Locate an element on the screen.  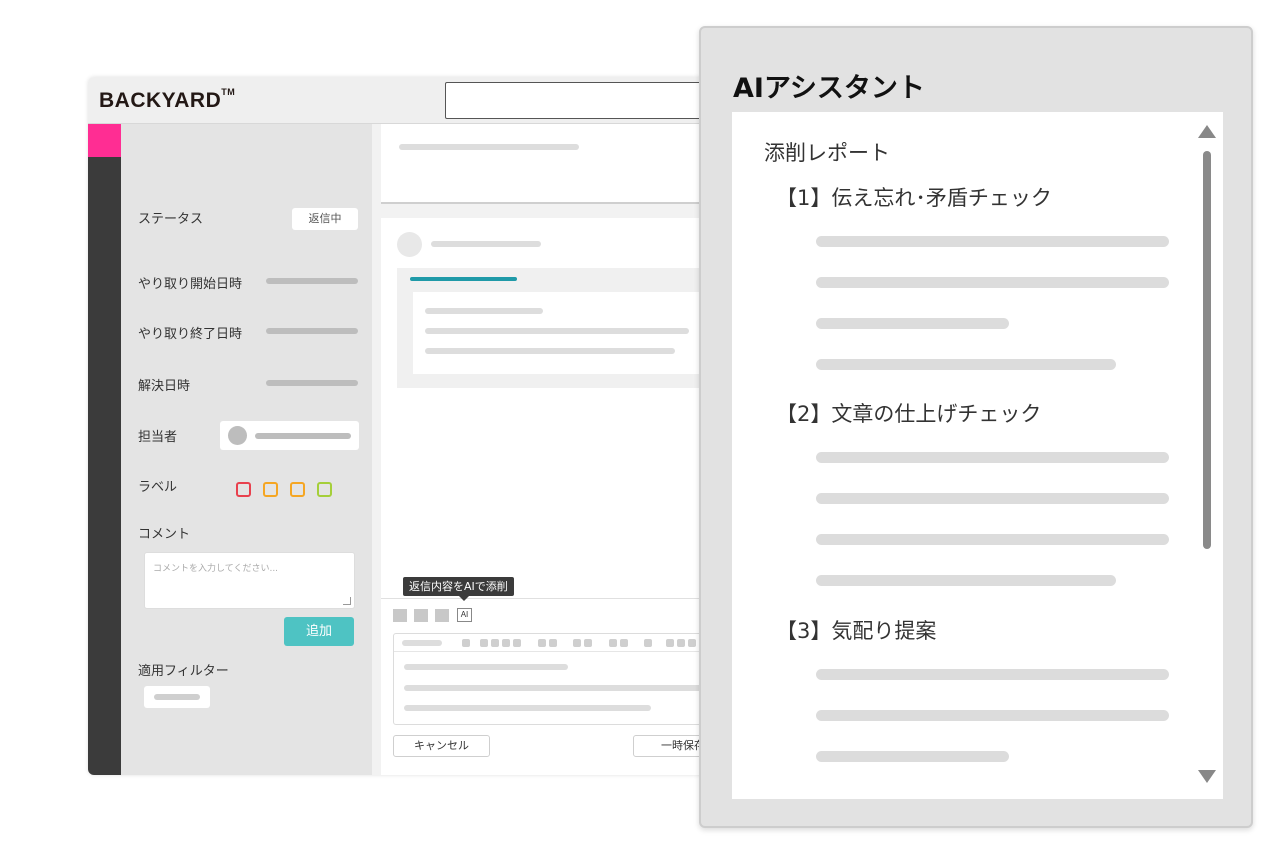
filter-chip is located at coordinates (177, 697).